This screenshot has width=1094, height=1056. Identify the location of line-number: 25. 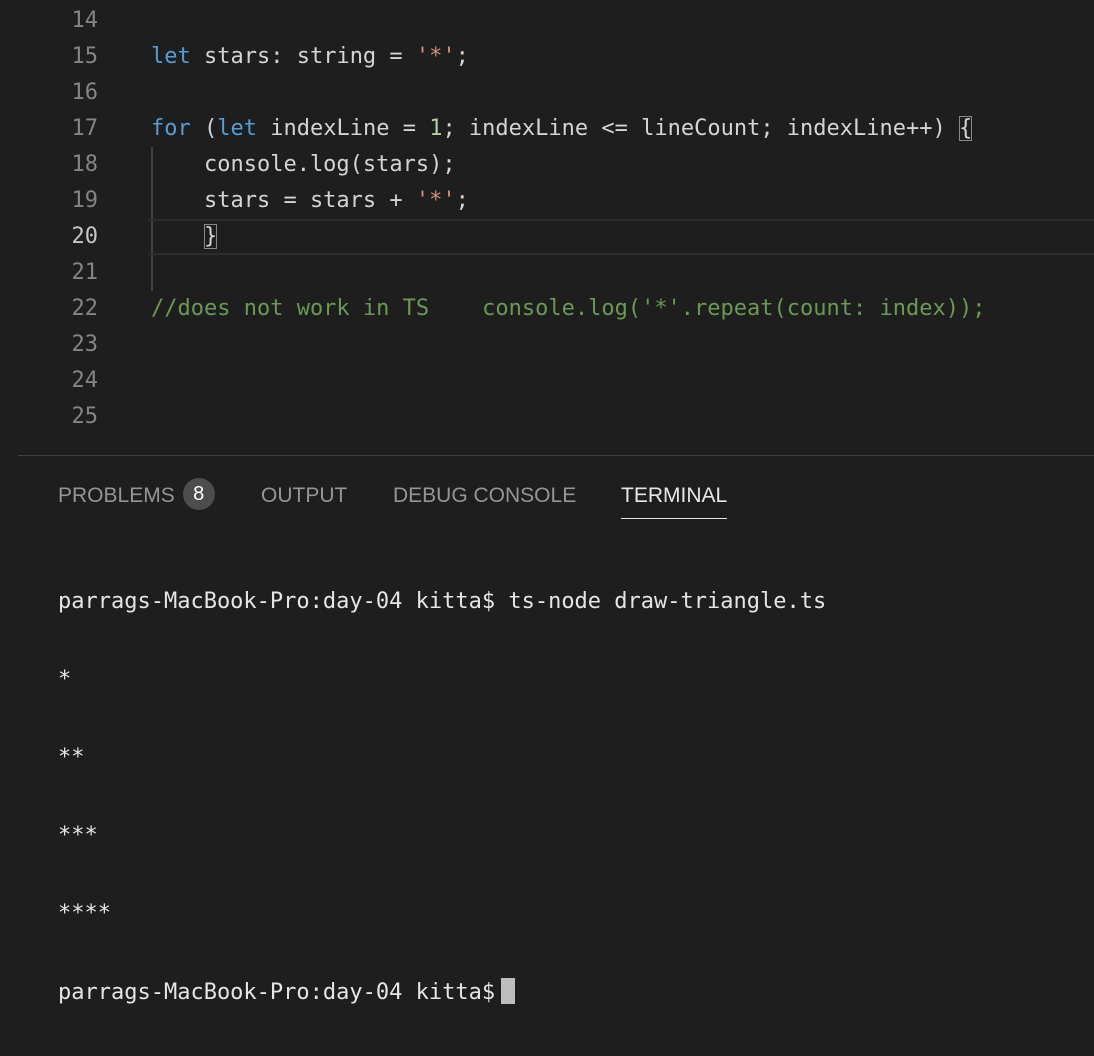
(85, 416).